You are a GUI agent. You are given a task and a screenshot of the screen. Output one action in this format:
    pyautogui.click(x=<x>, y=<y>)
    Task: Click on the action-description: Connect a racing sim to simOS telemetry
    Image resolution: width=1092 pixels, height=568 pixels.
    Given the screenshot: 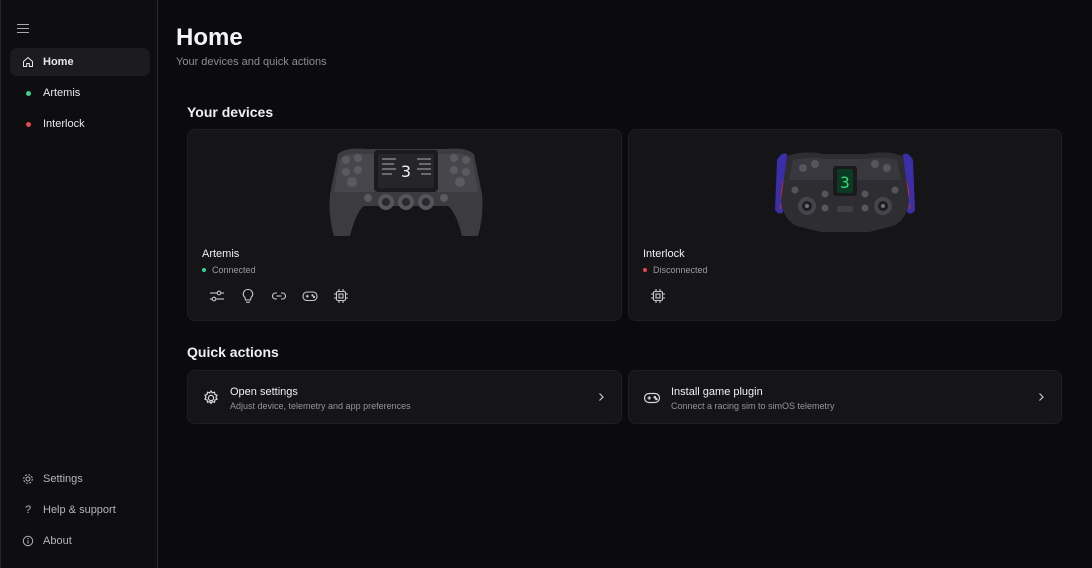 What is the action you would take?
    pyautogui.click(x=753, y=406)
    